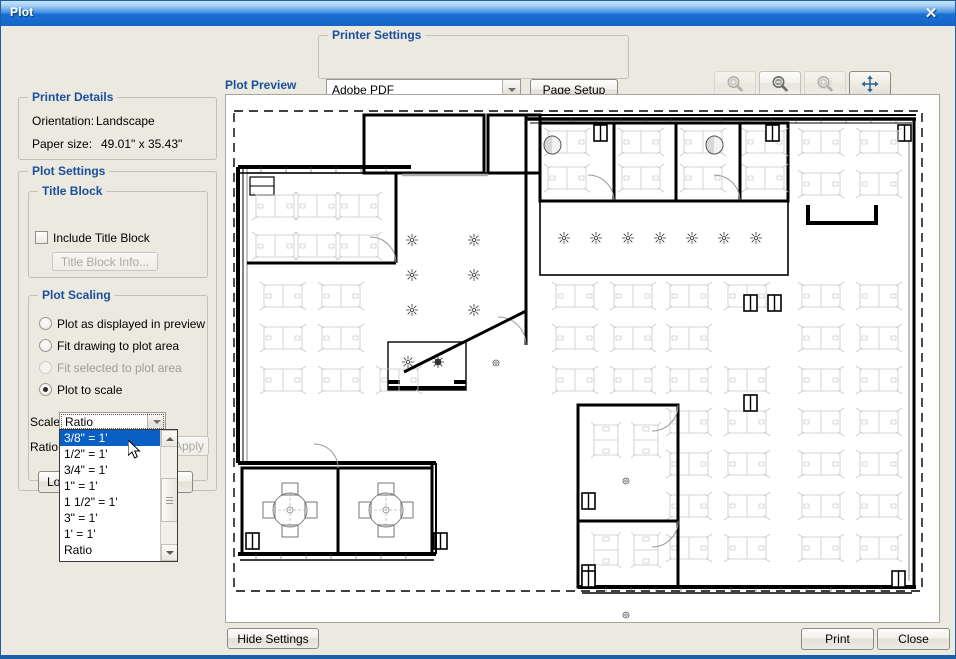 This screenshot has height=659, width=956. Describe the element at coordinates (478, 656) in the screenshot. I see `window-bottom-border` at that location.